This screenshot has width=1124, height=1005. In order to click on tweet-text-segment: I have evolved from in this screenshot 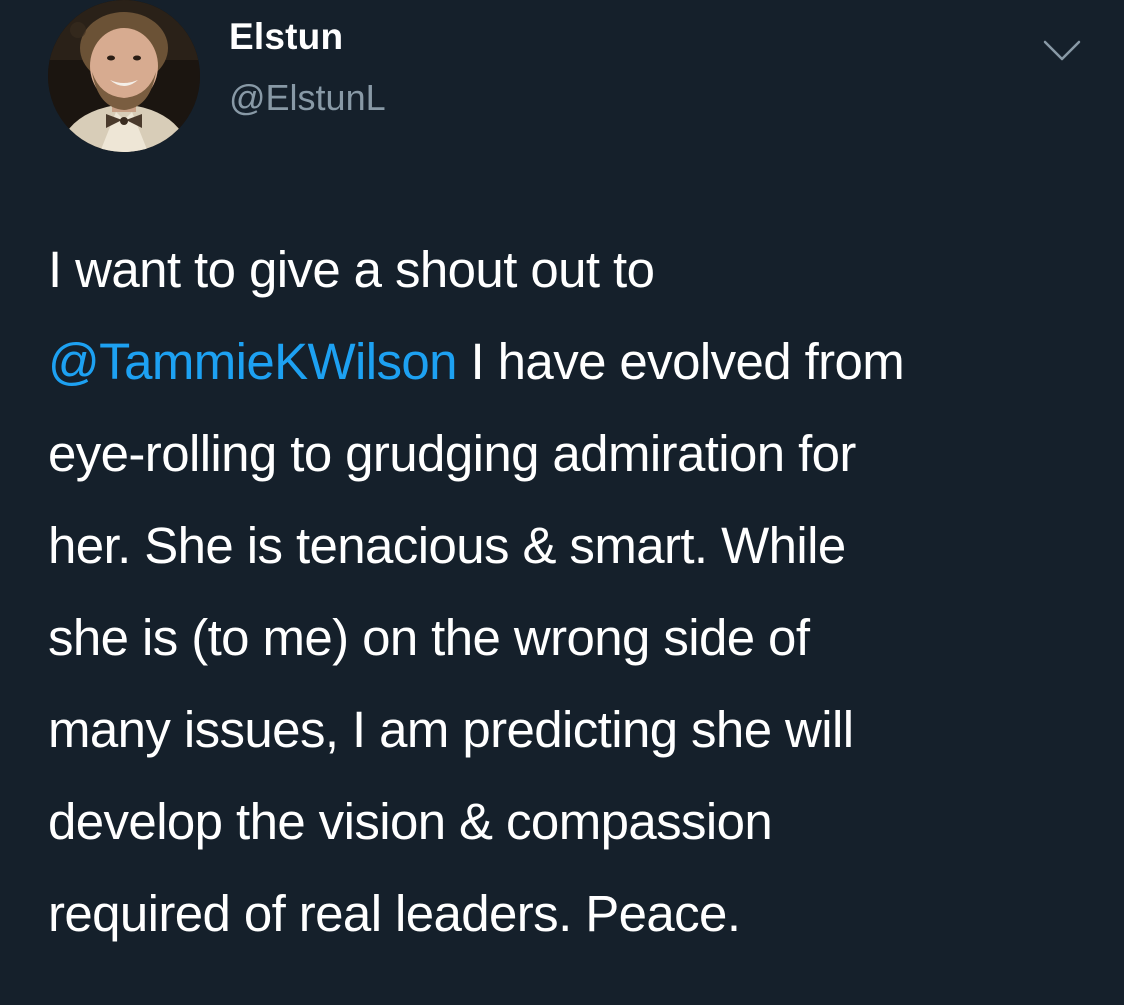, I will do `click(680, 361)`.